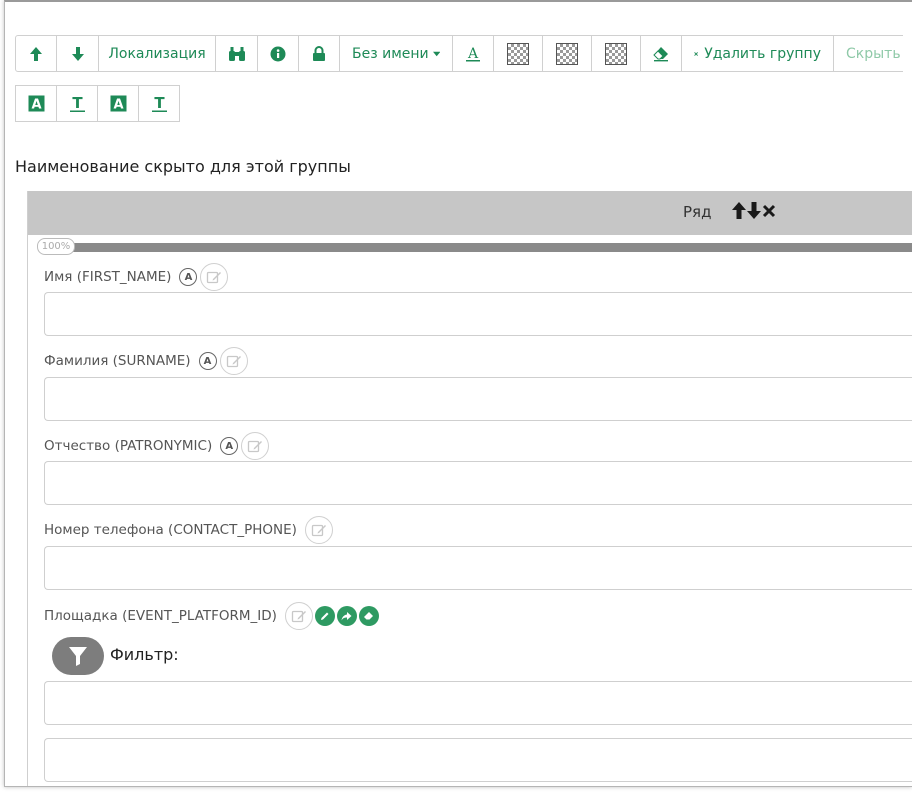  I want to click on field-event-platform-label-row: Площадка (EVENT_PLATFORM_ID), so click(211, 616).